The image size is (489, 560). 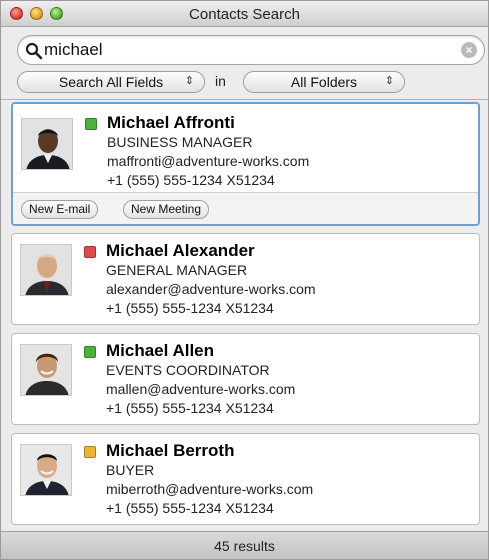 I want to click on contact-email: mallen@adventure-works.com, so click(x=200, y=389).